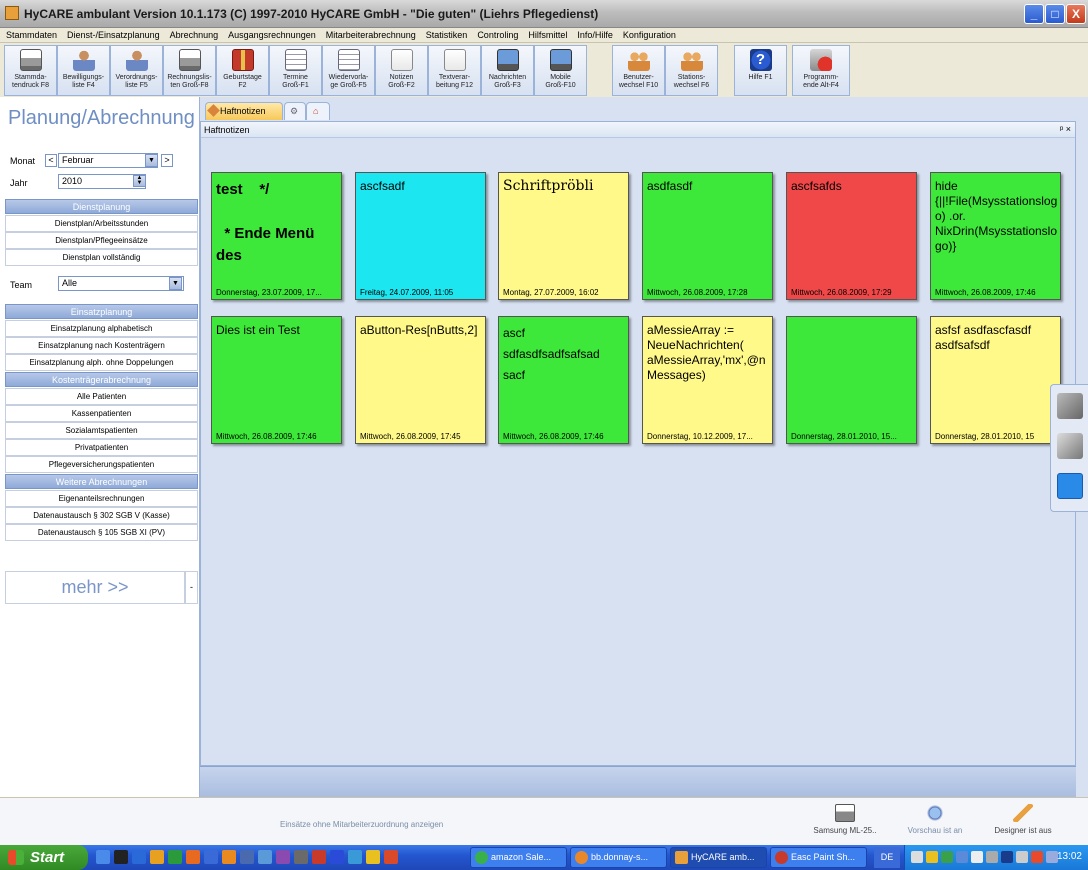 The width and height of the screenshot is (1088, 870). I want to click on sticky-note: Schriftpröbli Montag, 27.07.2009, 16:02, so click(563, 236).